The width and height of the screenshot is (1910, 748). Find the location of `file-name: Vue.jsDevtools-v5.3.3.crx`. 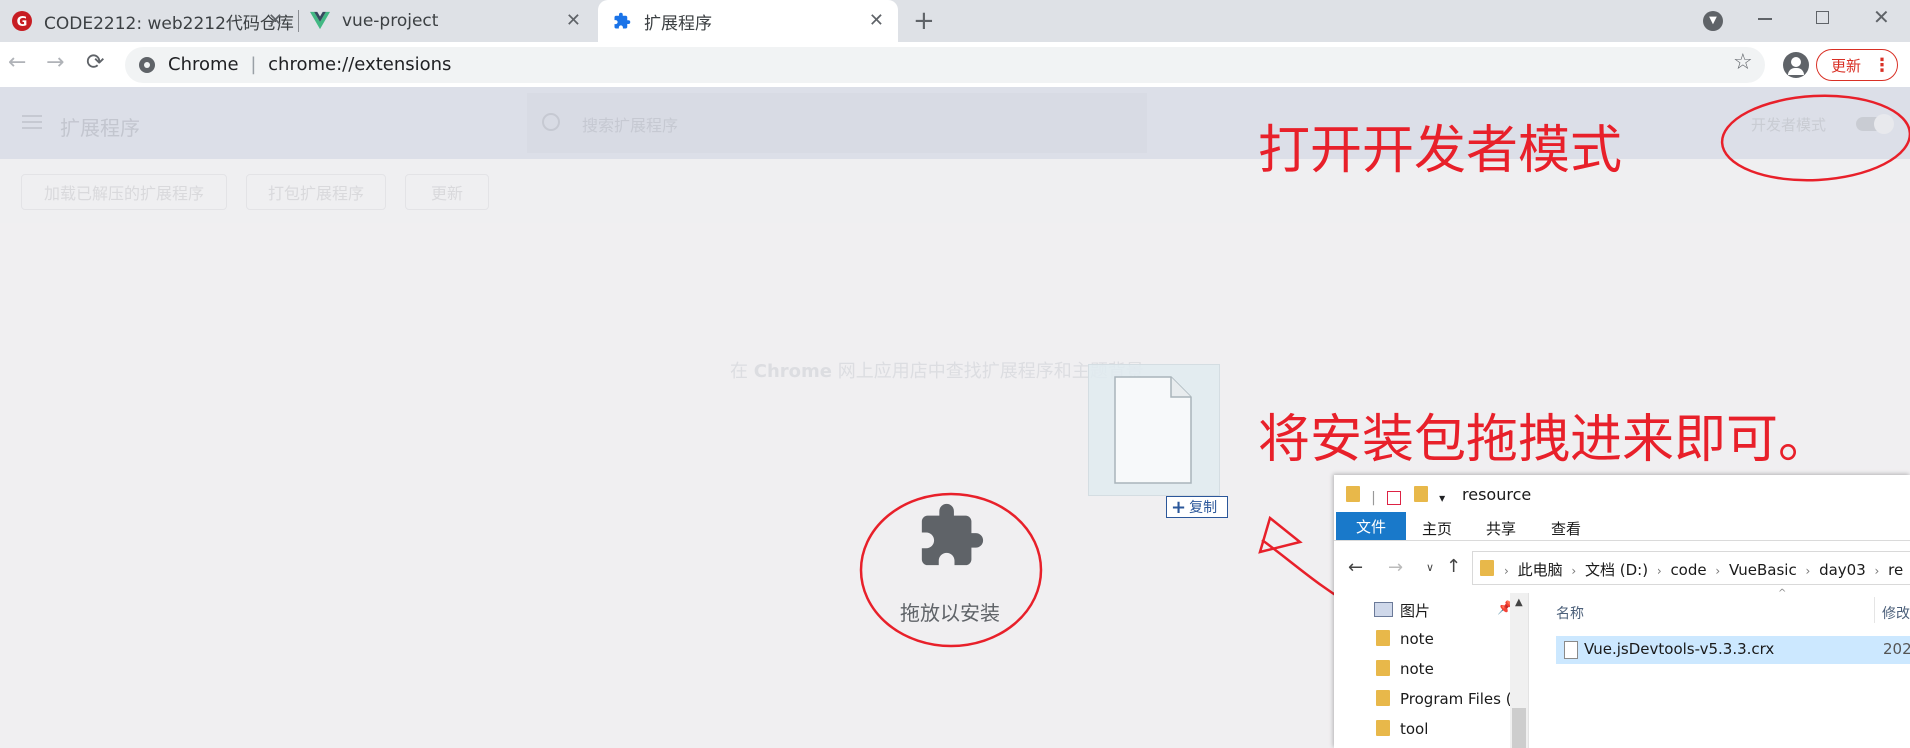

file-name: Vue.jsDevtools-v5.3.3.crx is located at coordinates (1679, 649).